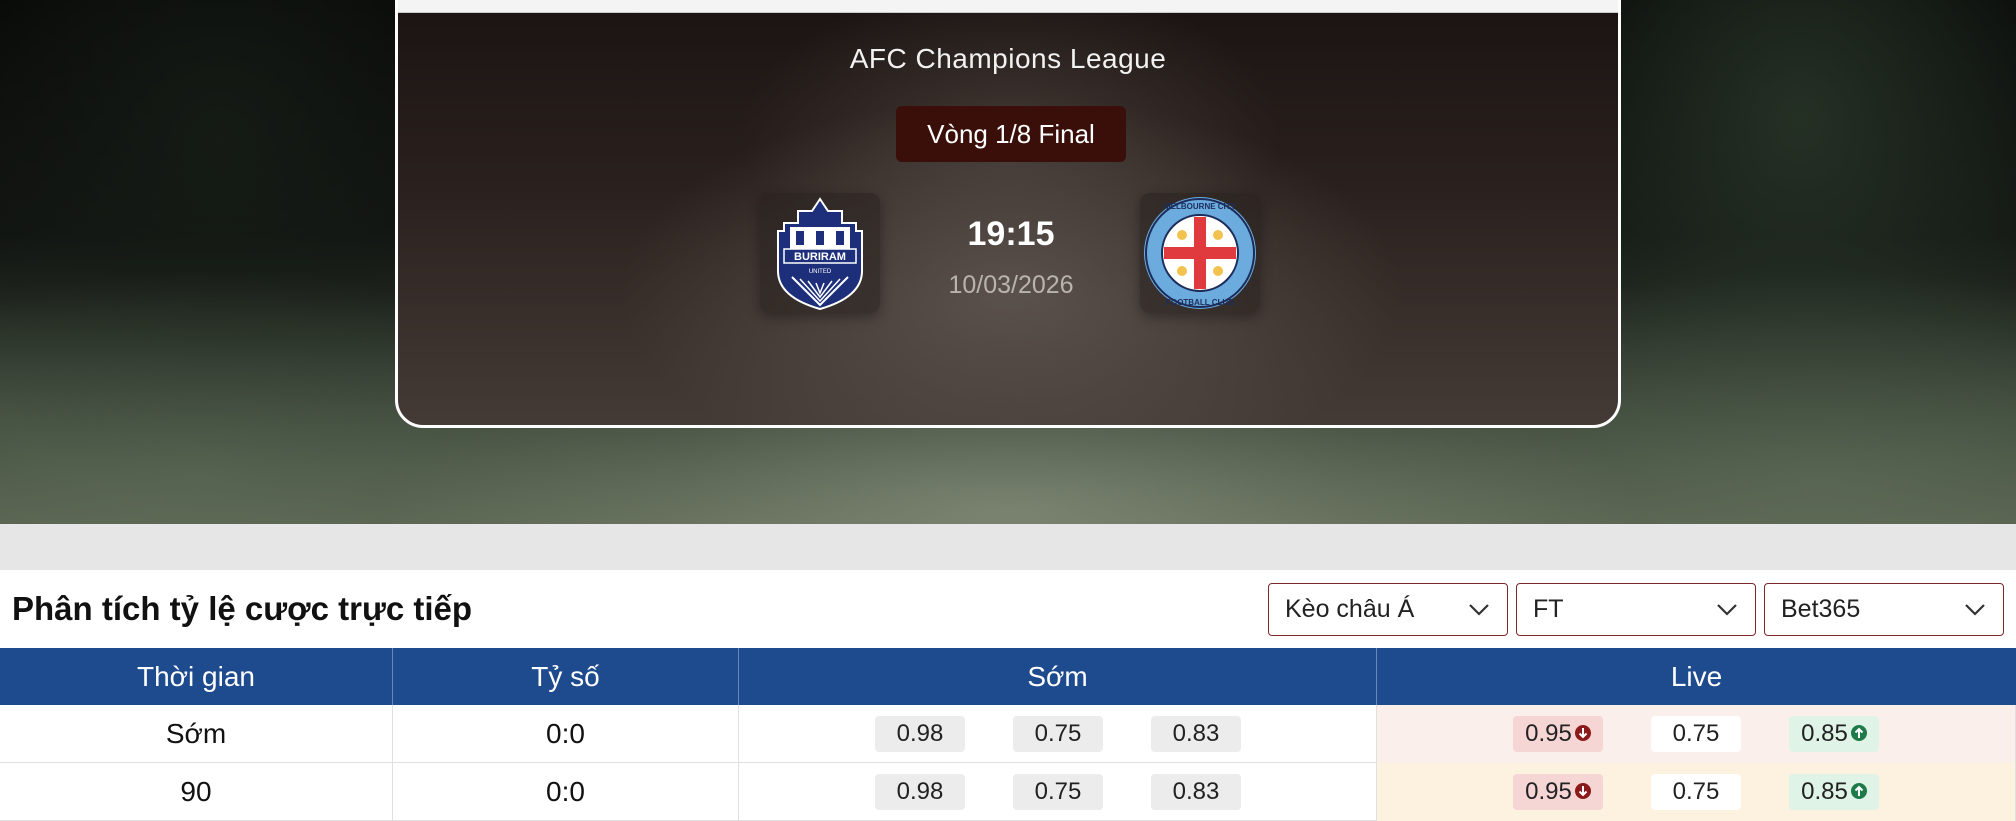 The width and height of the screenshot is (2016, 821). Describe the element at coordinates (1821, 609) in the screenshot. I see `bookmaker-select-value: Bet365` at that location.